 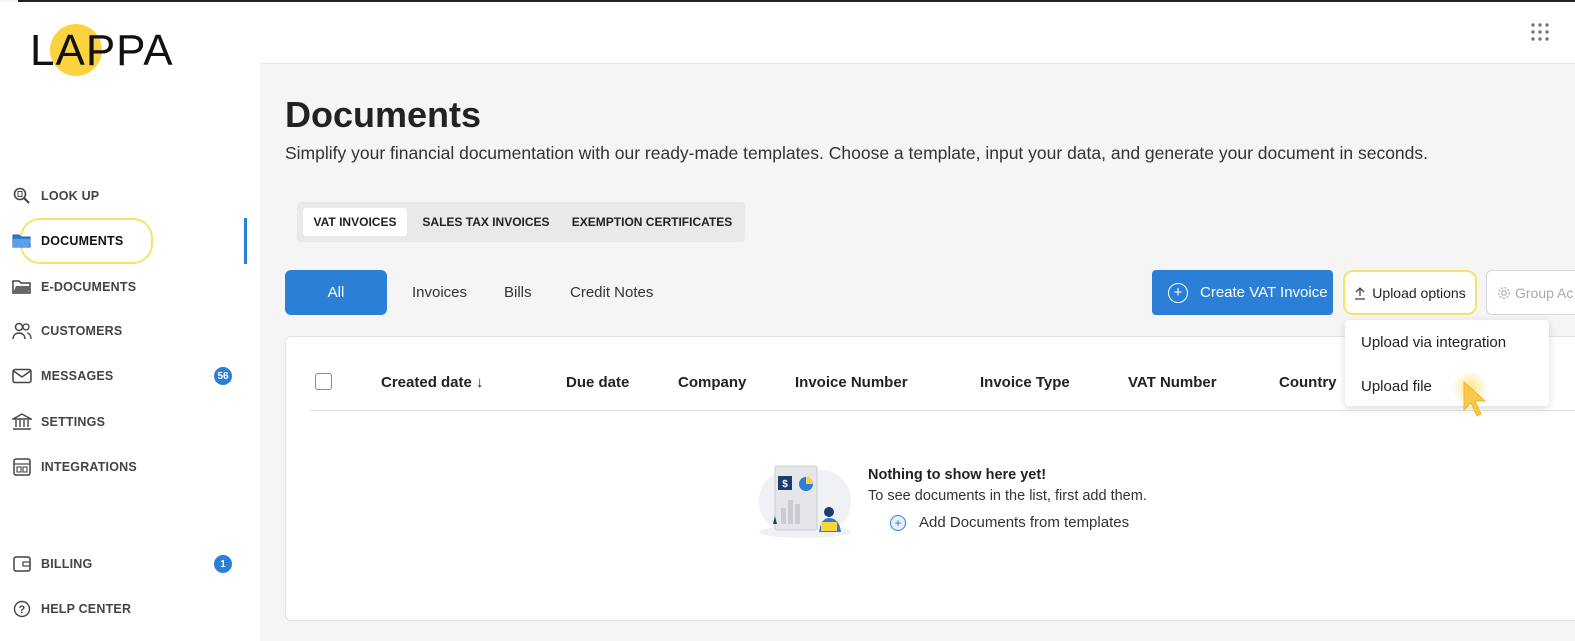 What do you see at coordinates (86, 609) in the screenshot?
I see `sidebar-item-label: HELP CENTER` at bounding box center [86, 609].